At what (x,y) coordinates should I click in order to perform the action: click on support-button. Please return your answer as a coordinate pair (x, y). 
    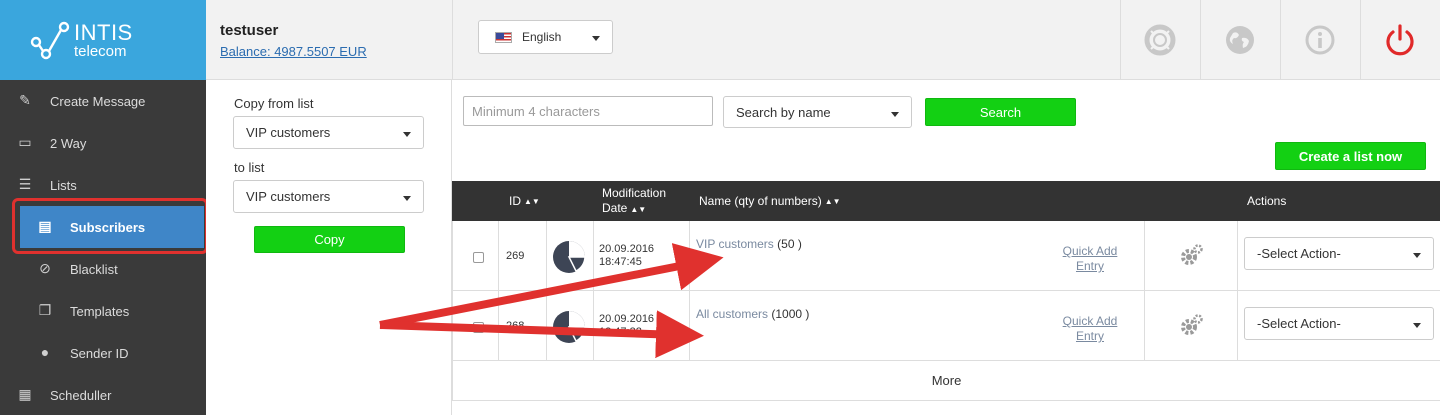
    Looking at the image, I should click on (1160, 40).